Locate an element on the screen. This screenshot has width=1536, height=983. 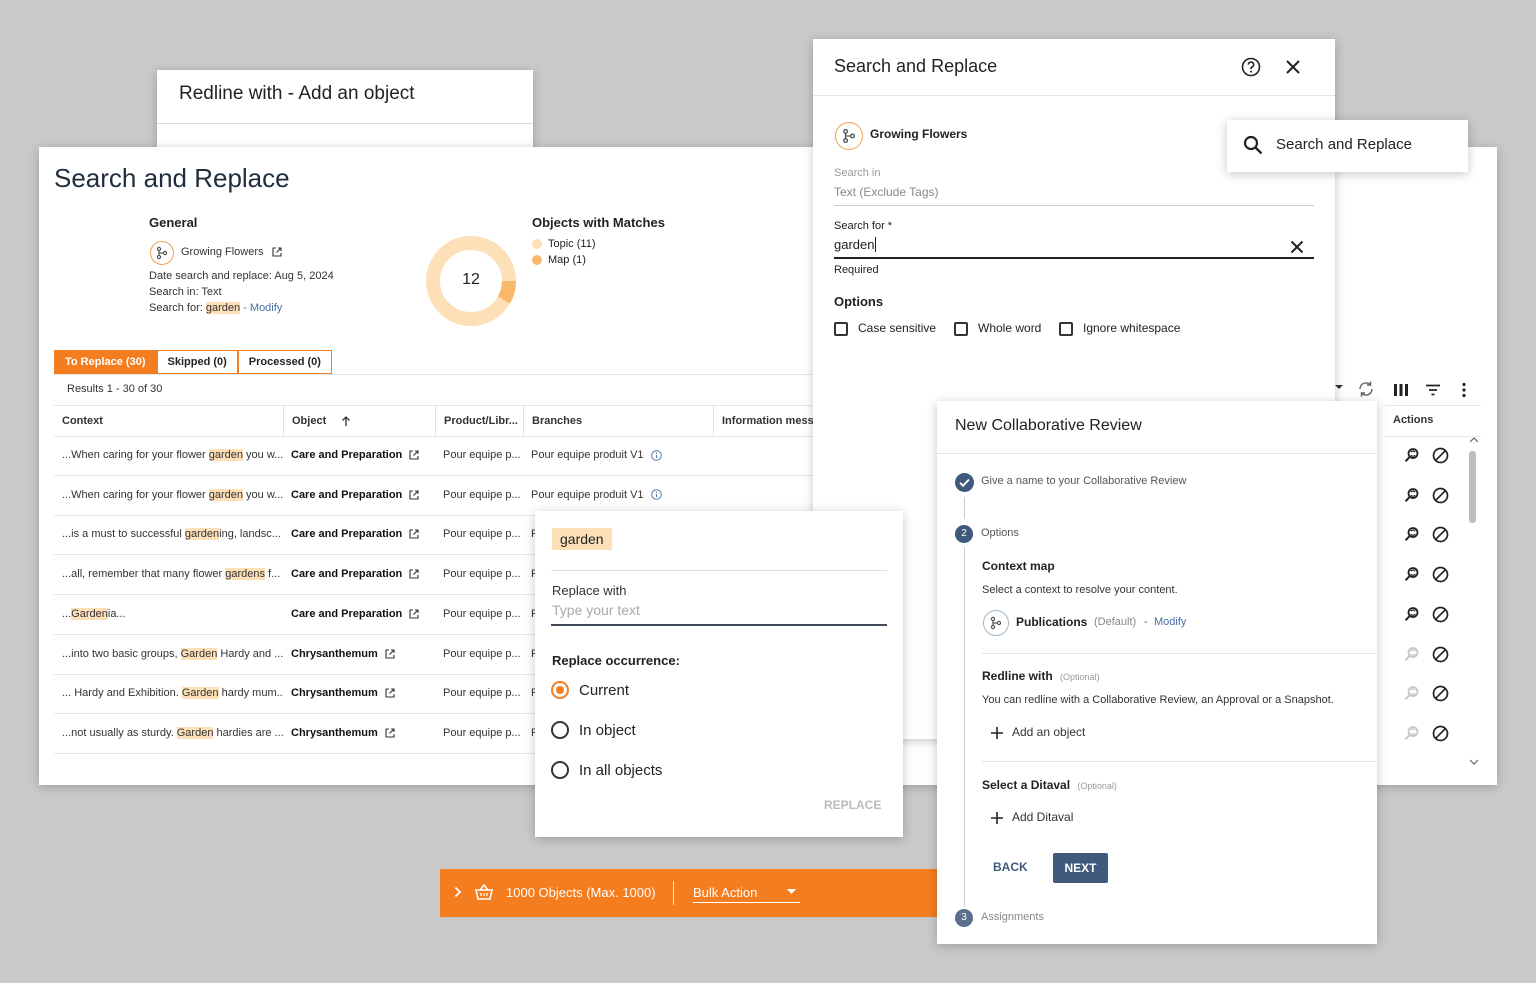
option-label: Ignore whitespace is located at coordinates (1132, 328).